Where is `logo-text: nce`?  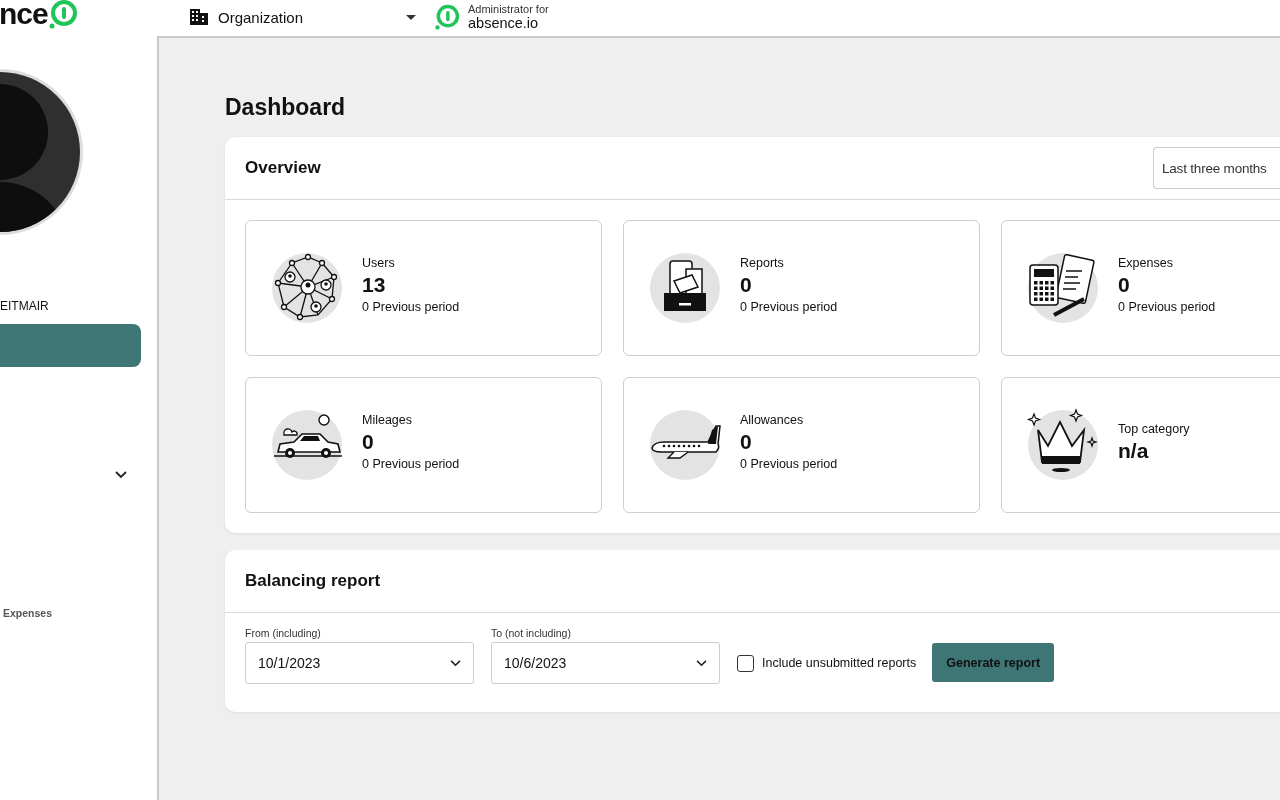
logo-text: nce is located at coordinates (24, 15).